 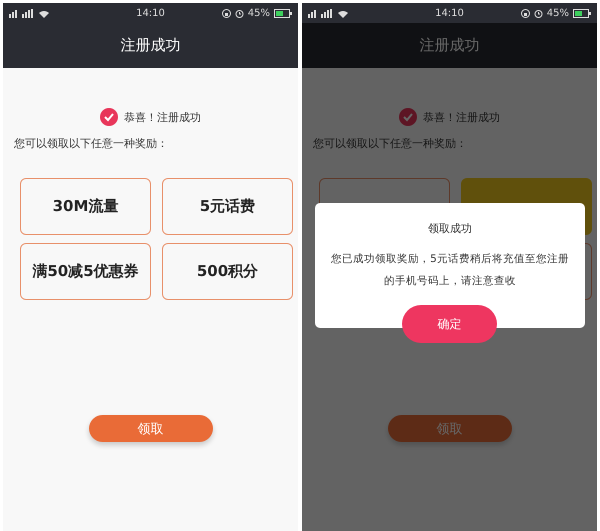 What do you see at coordinates (449, 324) in the screenshot?
I see `confirm-button: 确定` at bounding box center [449, 324].